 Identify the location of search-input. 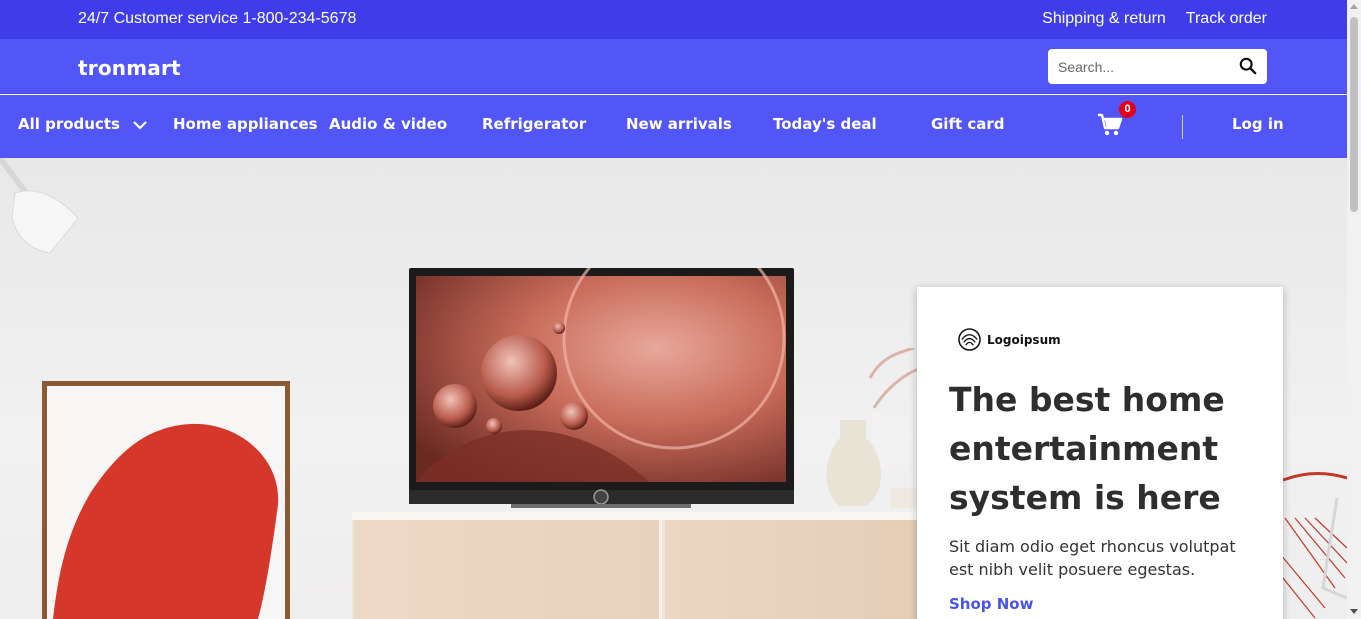
(1148, 66).